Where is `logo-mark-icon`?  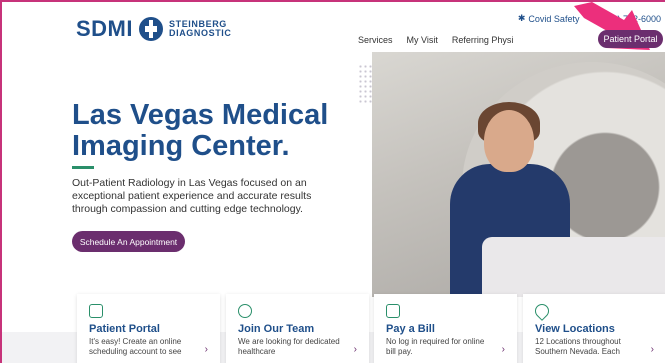
logo-mark-icon is located at coordinates (151, 29).